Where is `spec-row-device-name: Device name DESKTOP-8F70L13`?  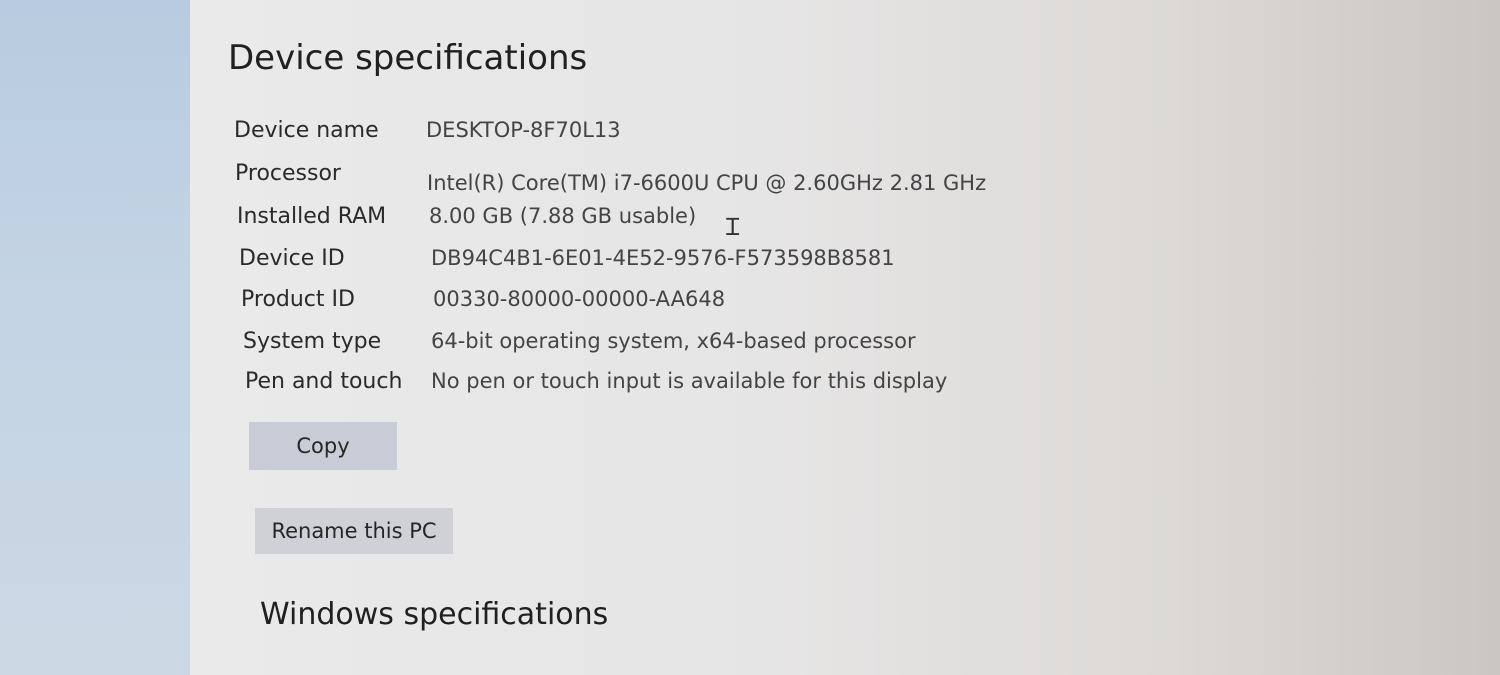 spec-row-device-name: Device name DESKTOP-8F70L13 is located at coordinates (634, 135).